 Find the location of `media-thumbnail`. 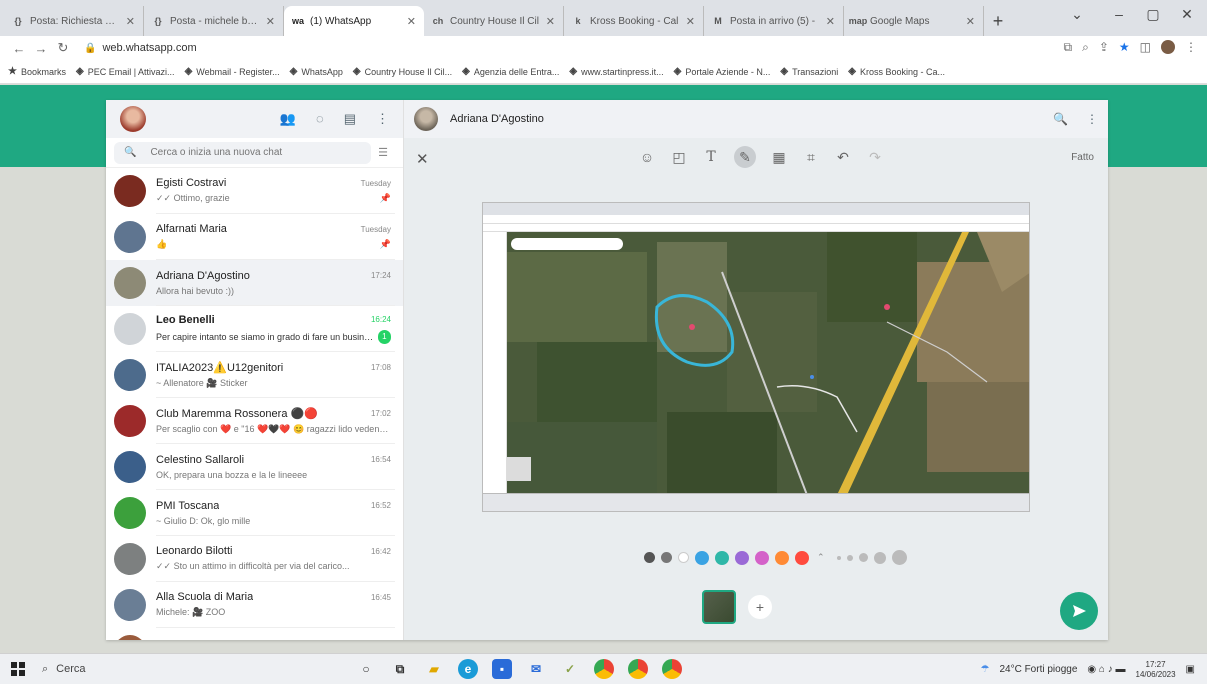

media-thumbnail is located at coordinates (719, 607).